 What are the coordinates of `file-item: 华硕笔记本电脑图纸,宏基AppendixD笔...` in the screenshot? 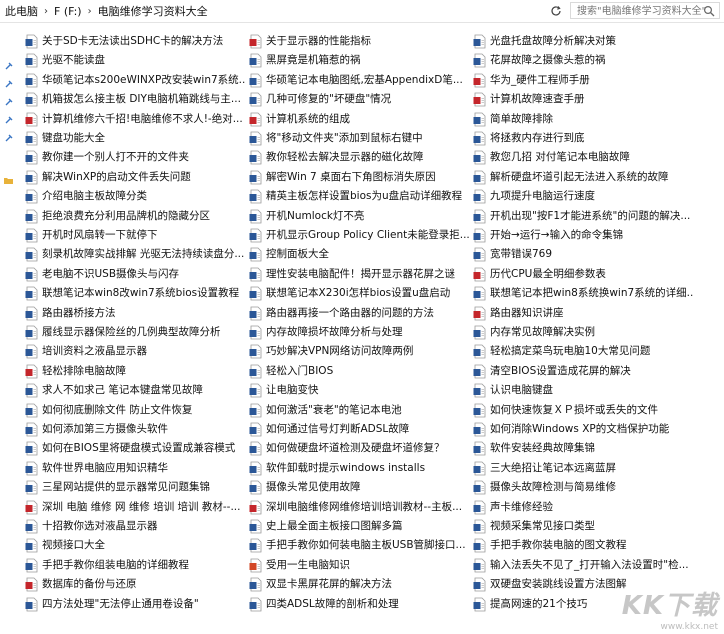 It's located at (359, 80).